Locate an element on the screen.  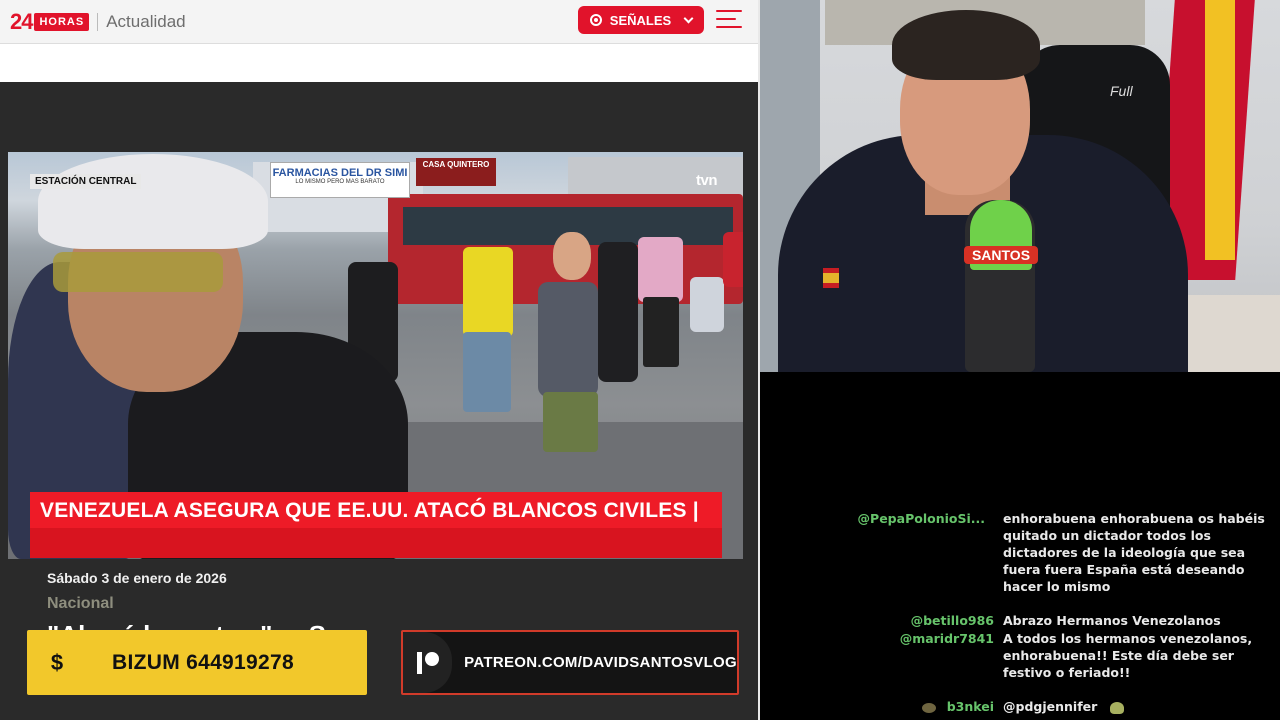
pharmacy-sign-text: FARMACIAS DEL DR SIMI is located at coordinates (340, 173).